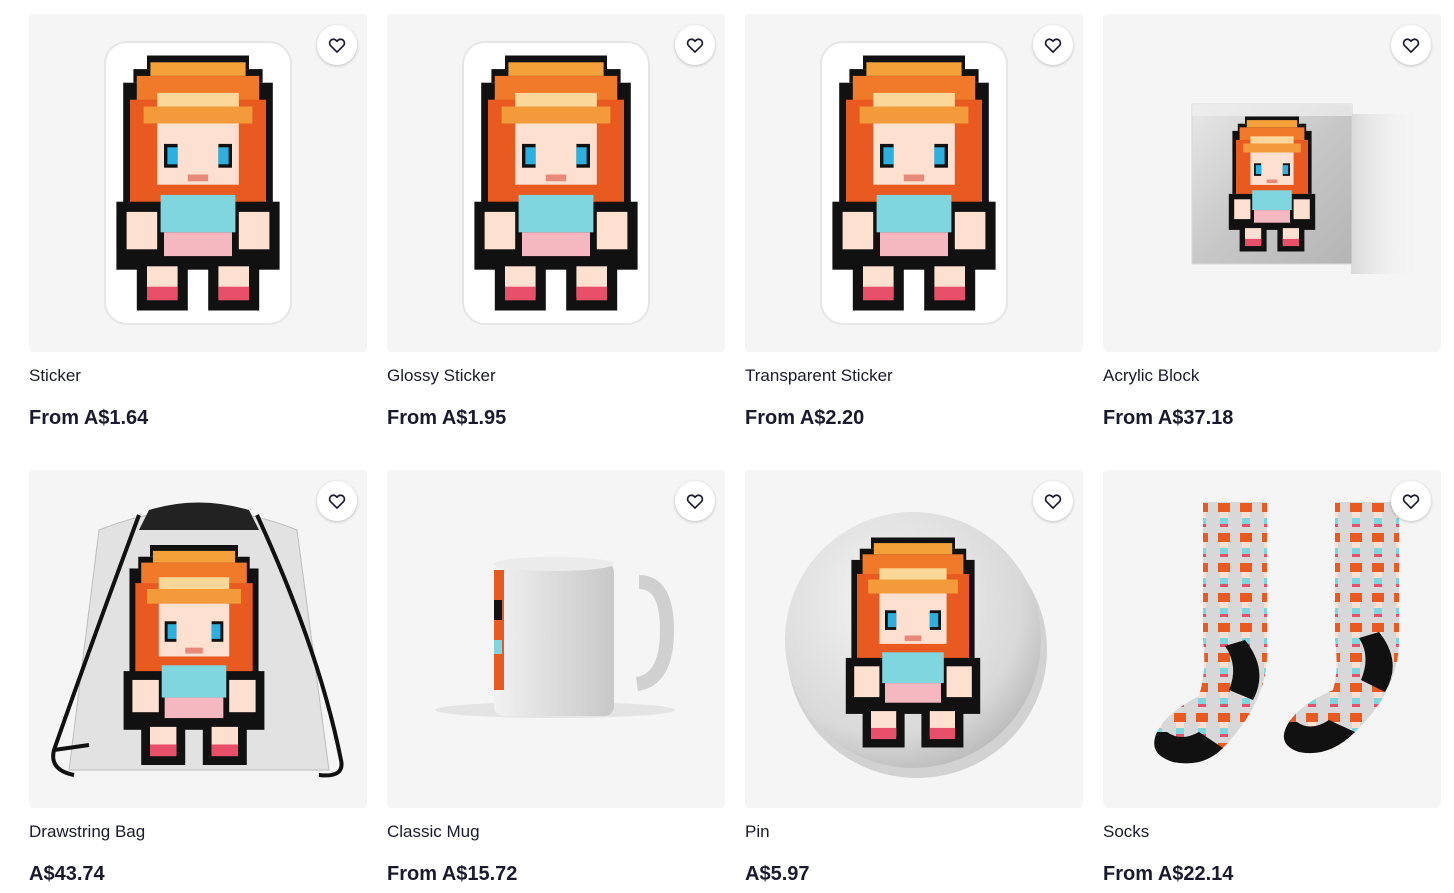 The image size is (1454, 893). I want to click on product-title: Acrylic Block, so click(1272, 376).